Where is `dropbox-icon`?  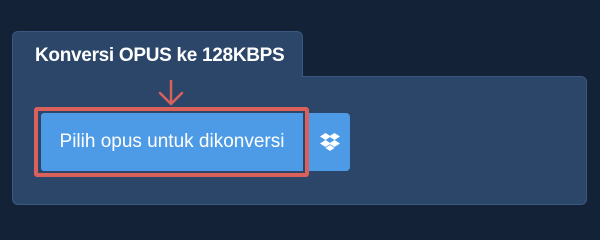 dropbox-icon is located at coordinates (329, 142).